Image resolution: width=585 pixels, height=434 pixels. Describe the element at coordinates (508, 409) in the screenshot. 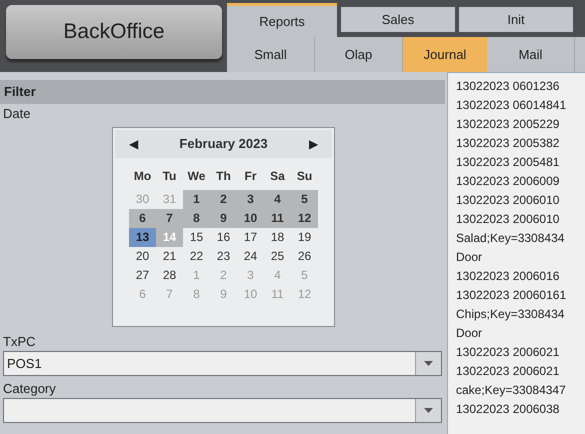

I see `journal-line: 13022023 2006038` at that location.